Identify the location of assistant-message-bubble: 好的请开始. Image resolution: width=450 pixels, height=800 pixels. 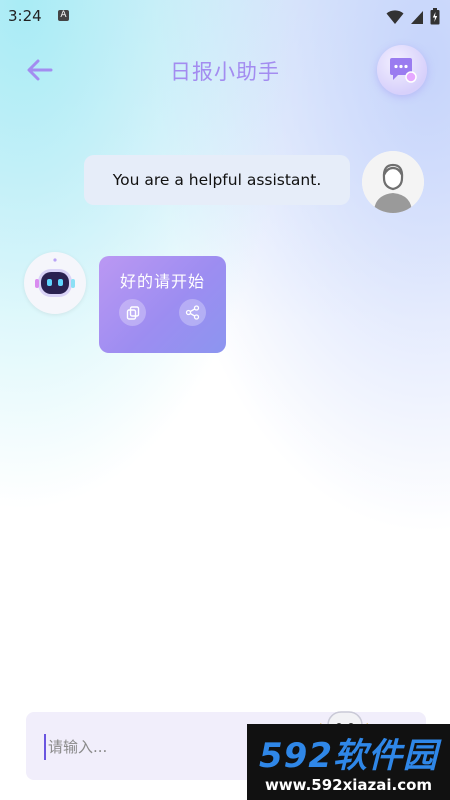
(162, 304).